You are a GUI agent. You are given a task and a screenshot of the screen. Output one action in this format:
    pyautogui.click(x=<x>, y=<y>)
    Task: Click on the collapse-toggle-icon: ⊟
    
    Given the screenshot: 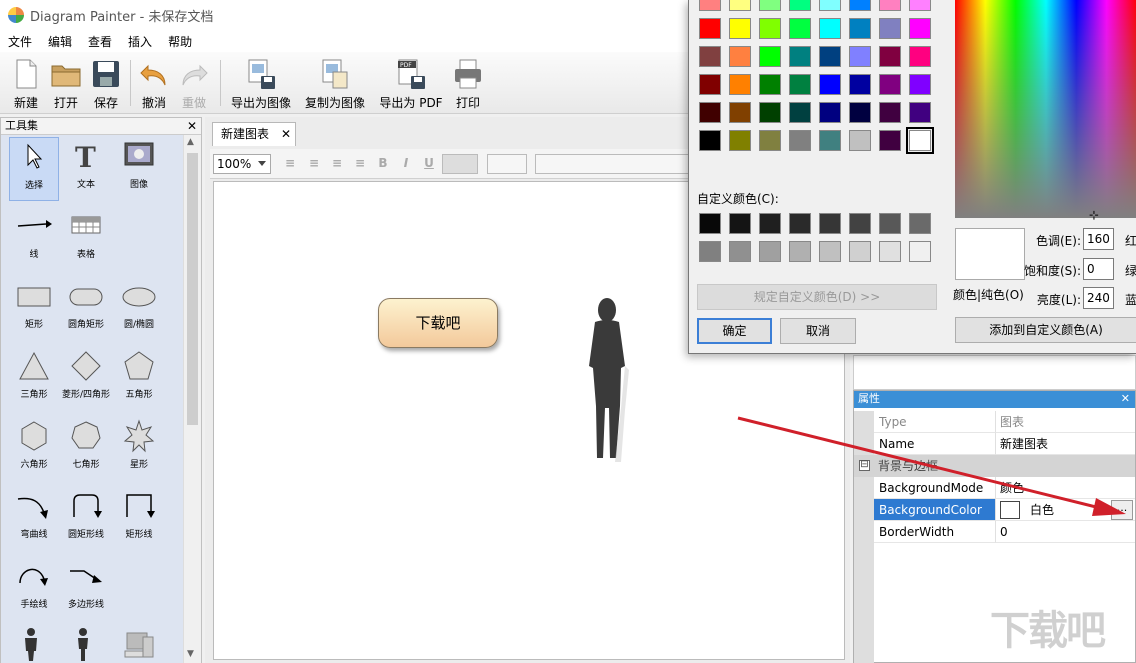 What is the action you would take?
    pyautogui.click(x=864, y=465)
    